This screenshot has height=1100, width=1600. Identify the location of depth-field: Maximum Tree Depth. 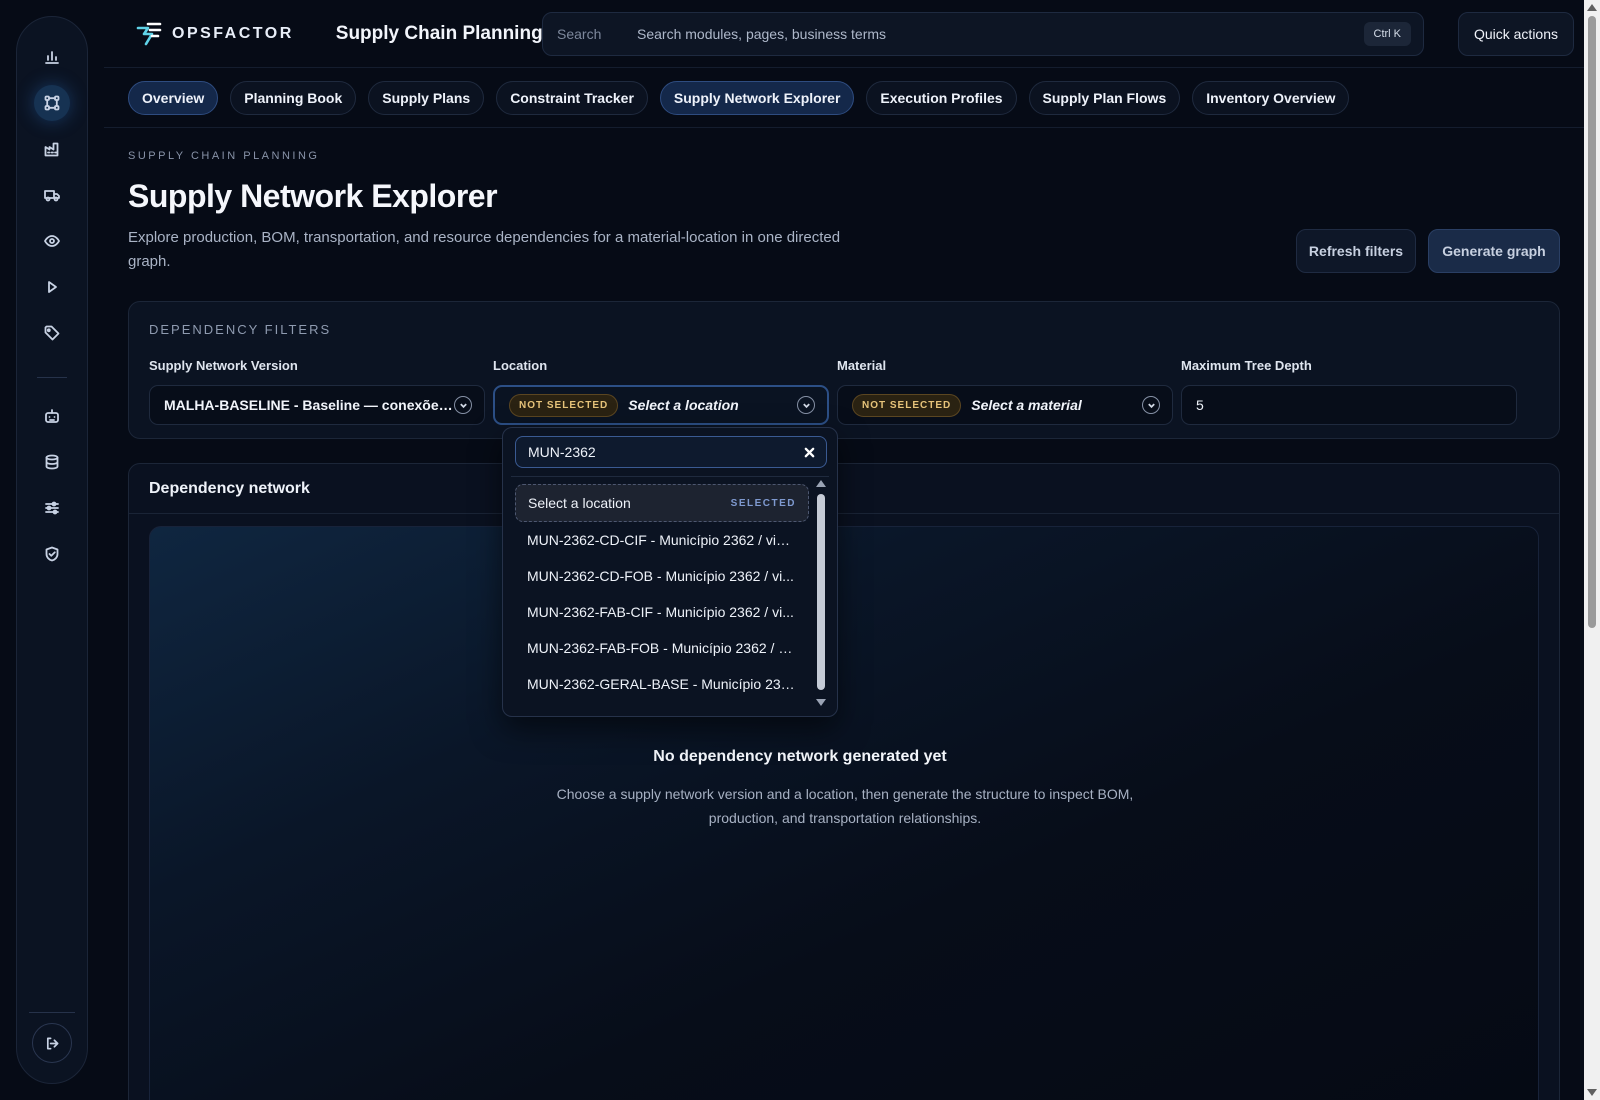
(1349, 391).